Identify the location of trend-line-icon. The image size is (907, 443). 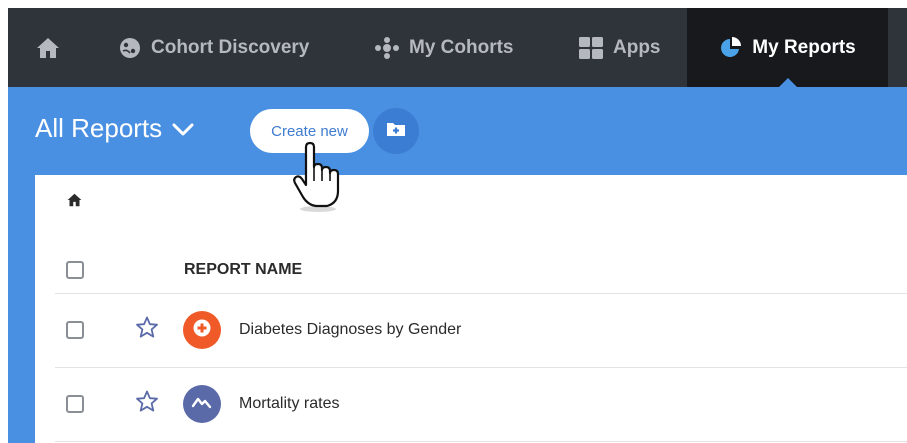
(202, 404).